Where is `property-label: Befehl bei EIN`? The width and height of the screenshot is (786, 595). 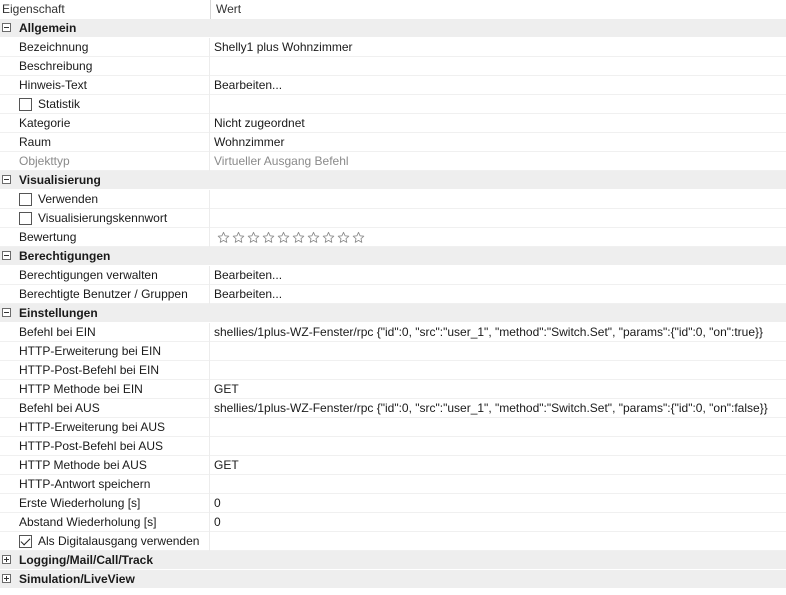 property-label: Befehl bei EIN is located at coordinates (57, 332).